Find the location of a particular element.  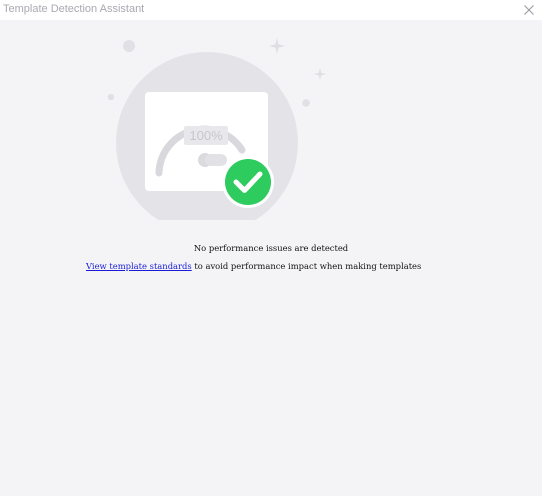

title-bar: Template Detection Assistant is located at coordinates (271, 10).